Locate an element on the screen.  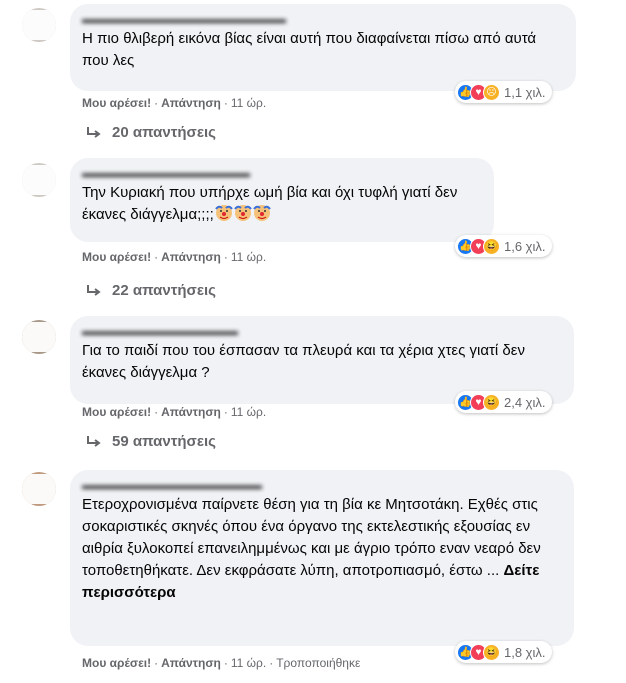
view-replies-link: 20 απαντήσεις is located at coordinates (151, 132).